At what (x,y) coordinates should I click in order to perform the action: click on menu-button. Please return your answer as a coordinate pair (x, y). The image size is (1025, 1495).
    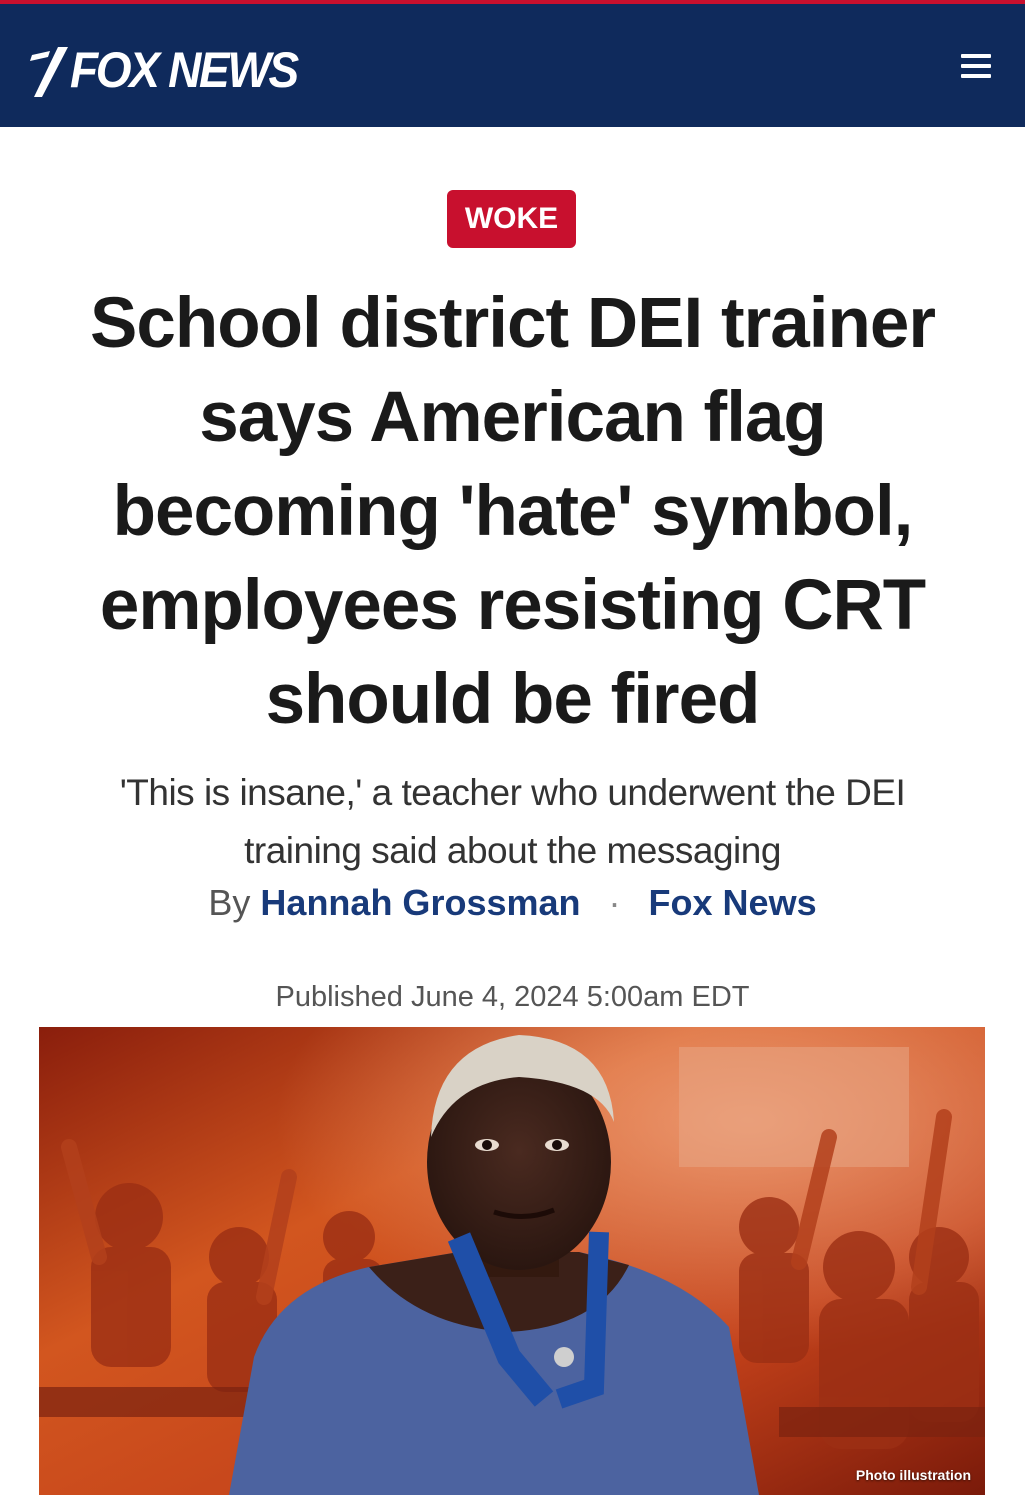
    Looking at the image, I should click on (976, 69).